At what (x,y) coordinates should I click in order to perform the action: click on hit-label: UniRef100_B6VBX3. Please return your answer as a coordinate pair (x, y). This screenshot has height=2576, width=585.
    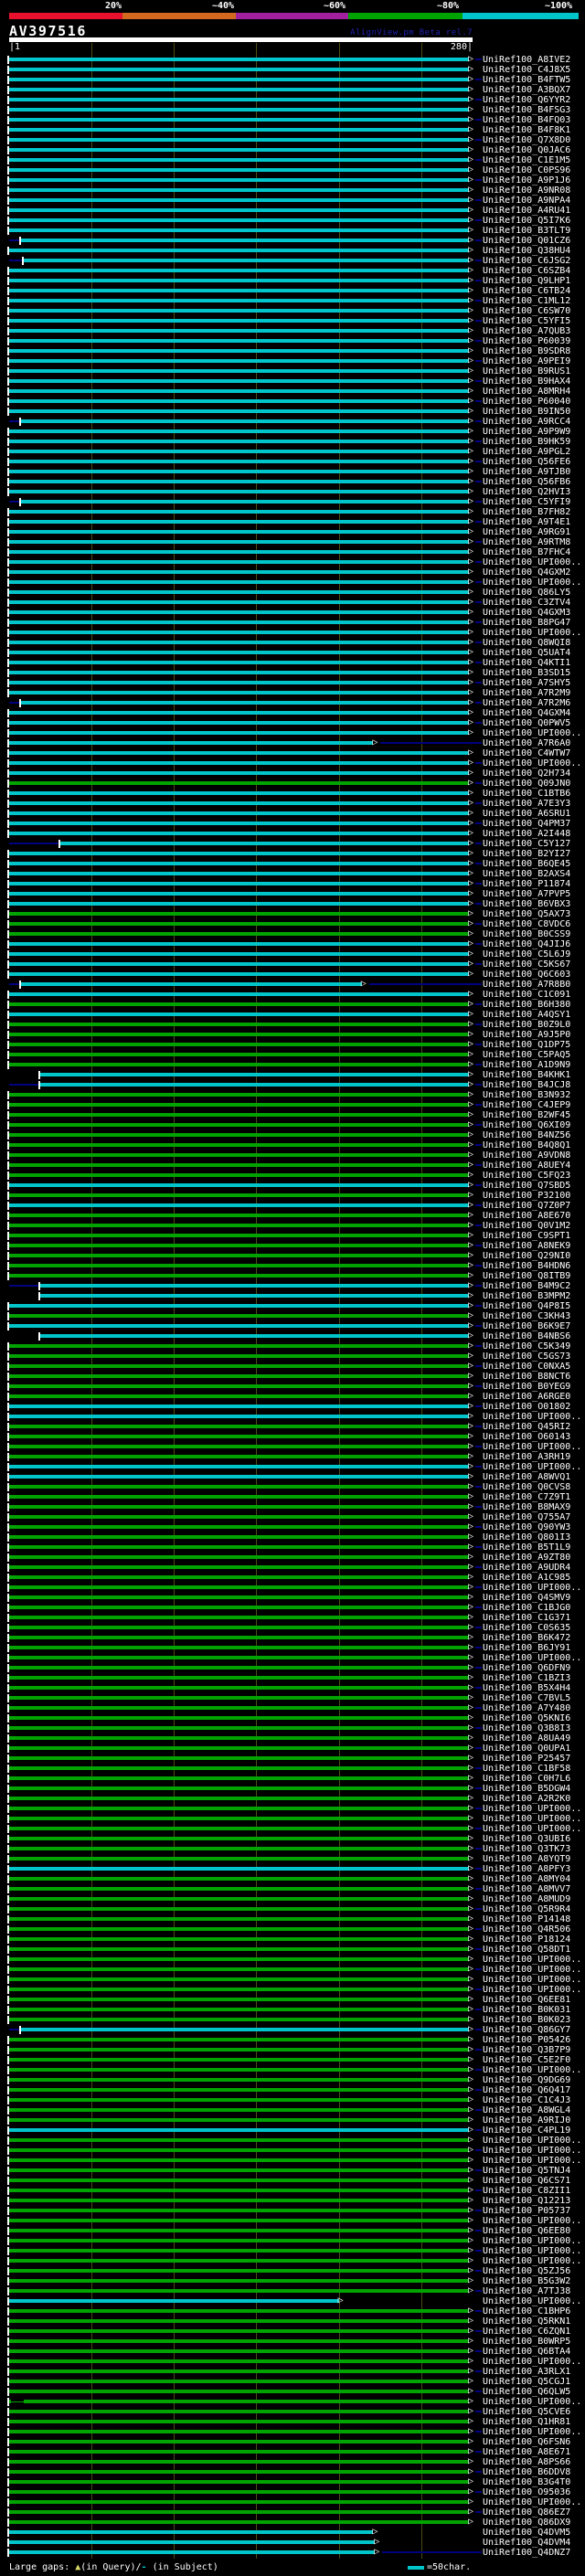
    Looking at the image, I should click on (527, 904).